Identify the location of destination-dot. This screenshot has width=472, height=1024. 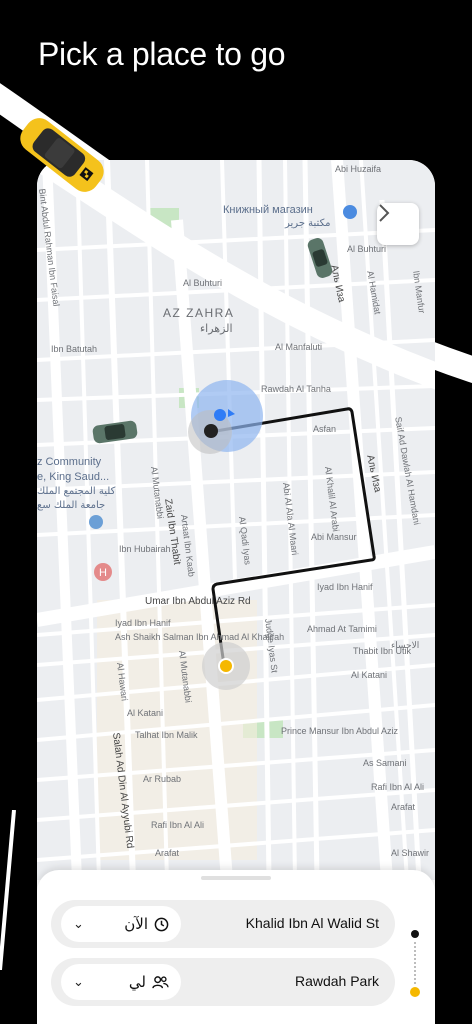
(415, 992).